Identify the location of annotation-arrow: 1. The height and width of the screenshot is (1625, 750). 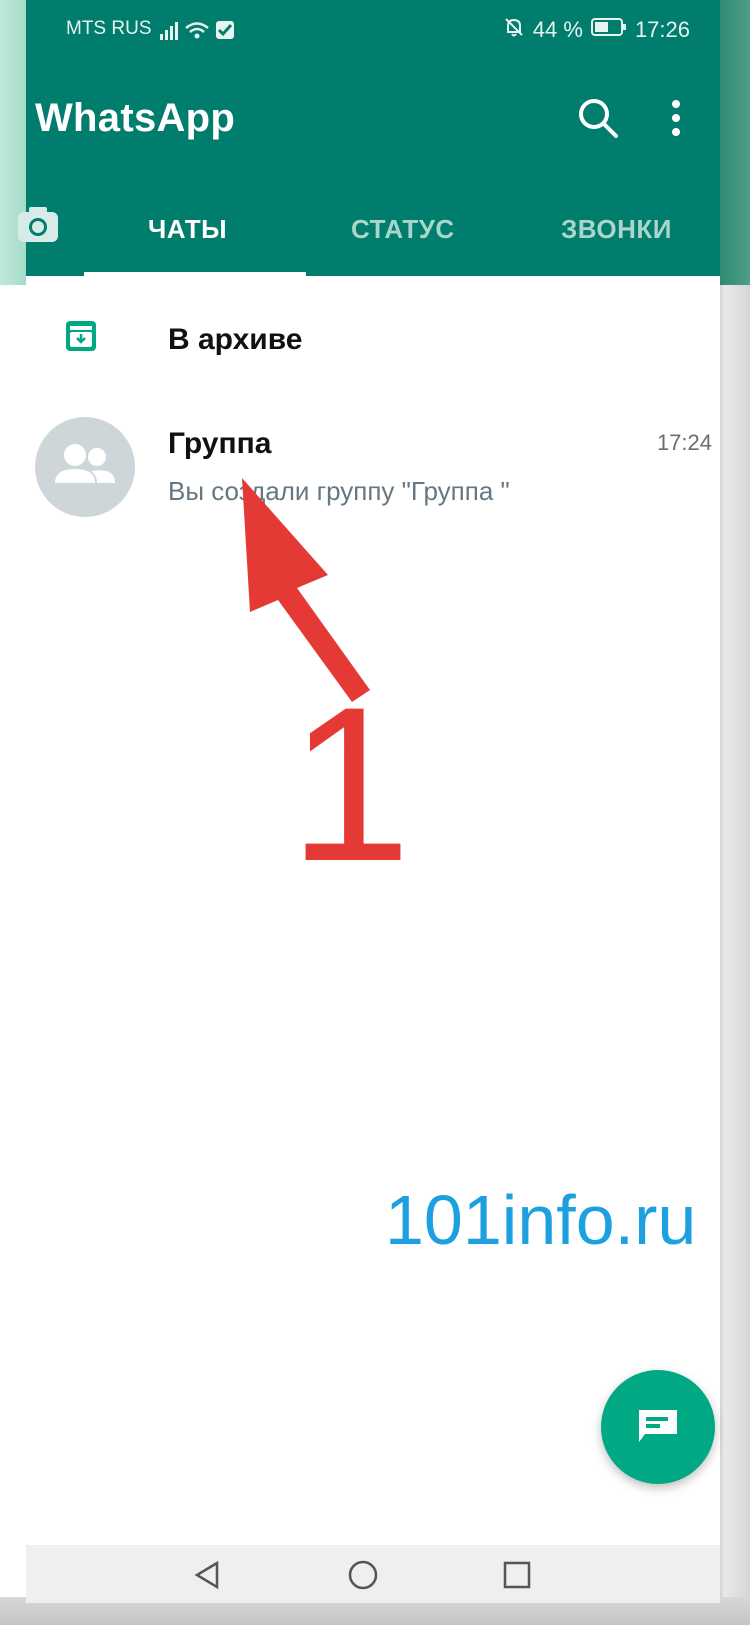
(326, 689).